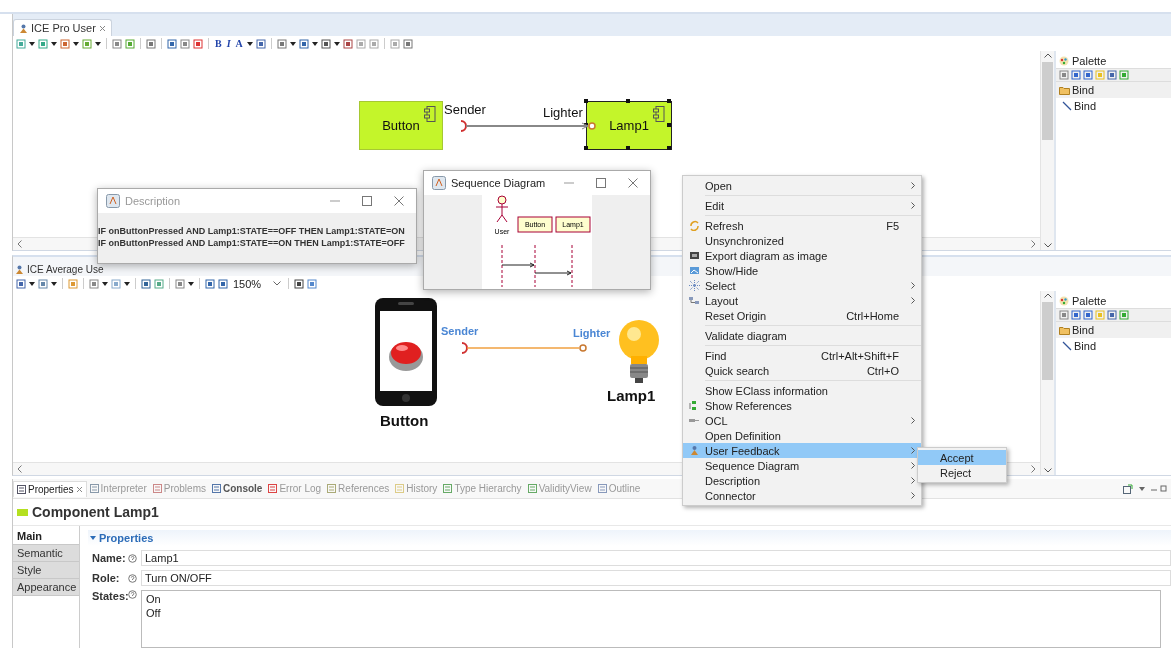  What do you see at coordinates (962, 472) in the screenshot?
I see `menu-item: Reject` at bounding box center [962, 472].